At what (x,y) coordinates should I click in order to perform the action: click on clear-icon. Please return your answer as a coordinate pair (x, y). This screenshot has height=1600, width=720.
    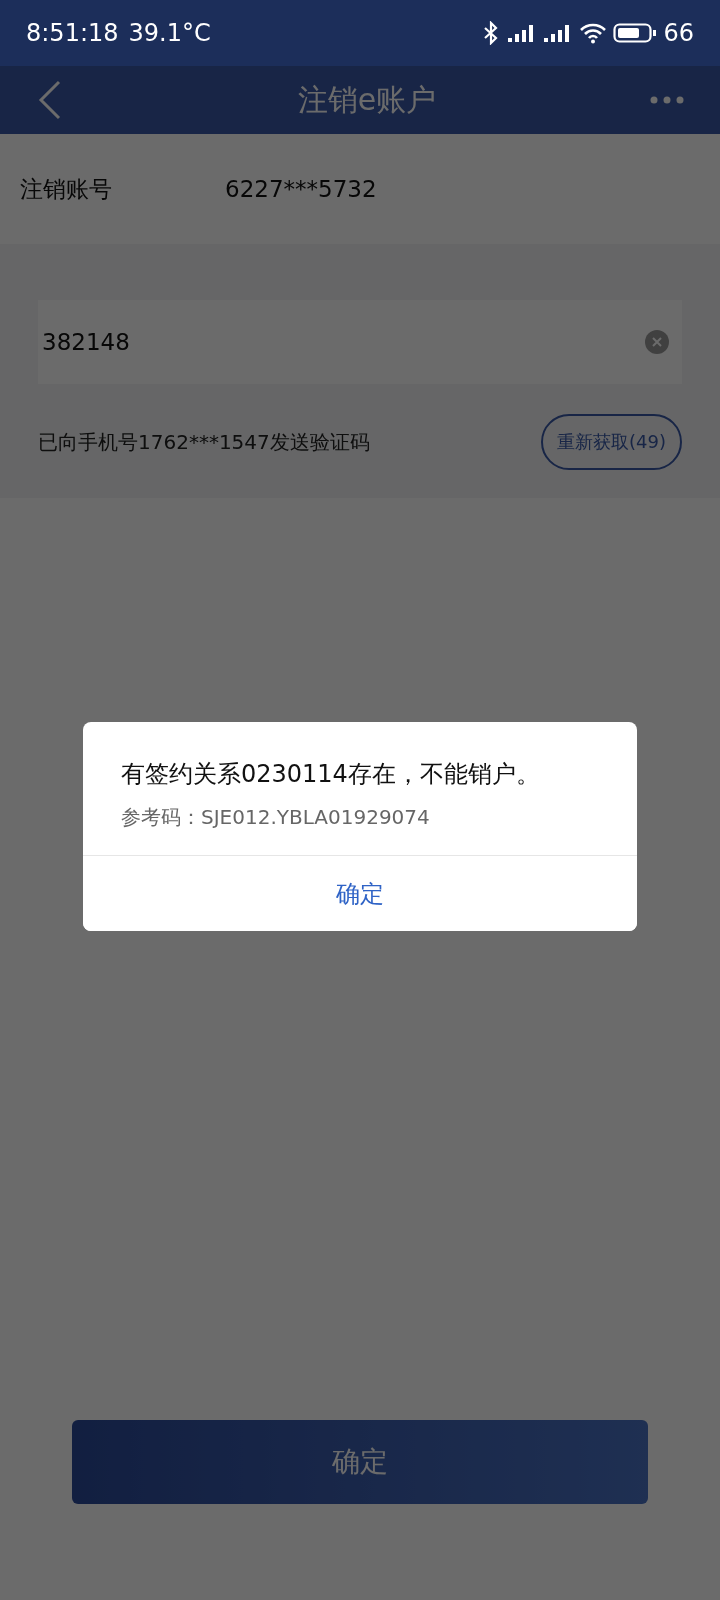
    Looking at the image, I should click on (657, 342).